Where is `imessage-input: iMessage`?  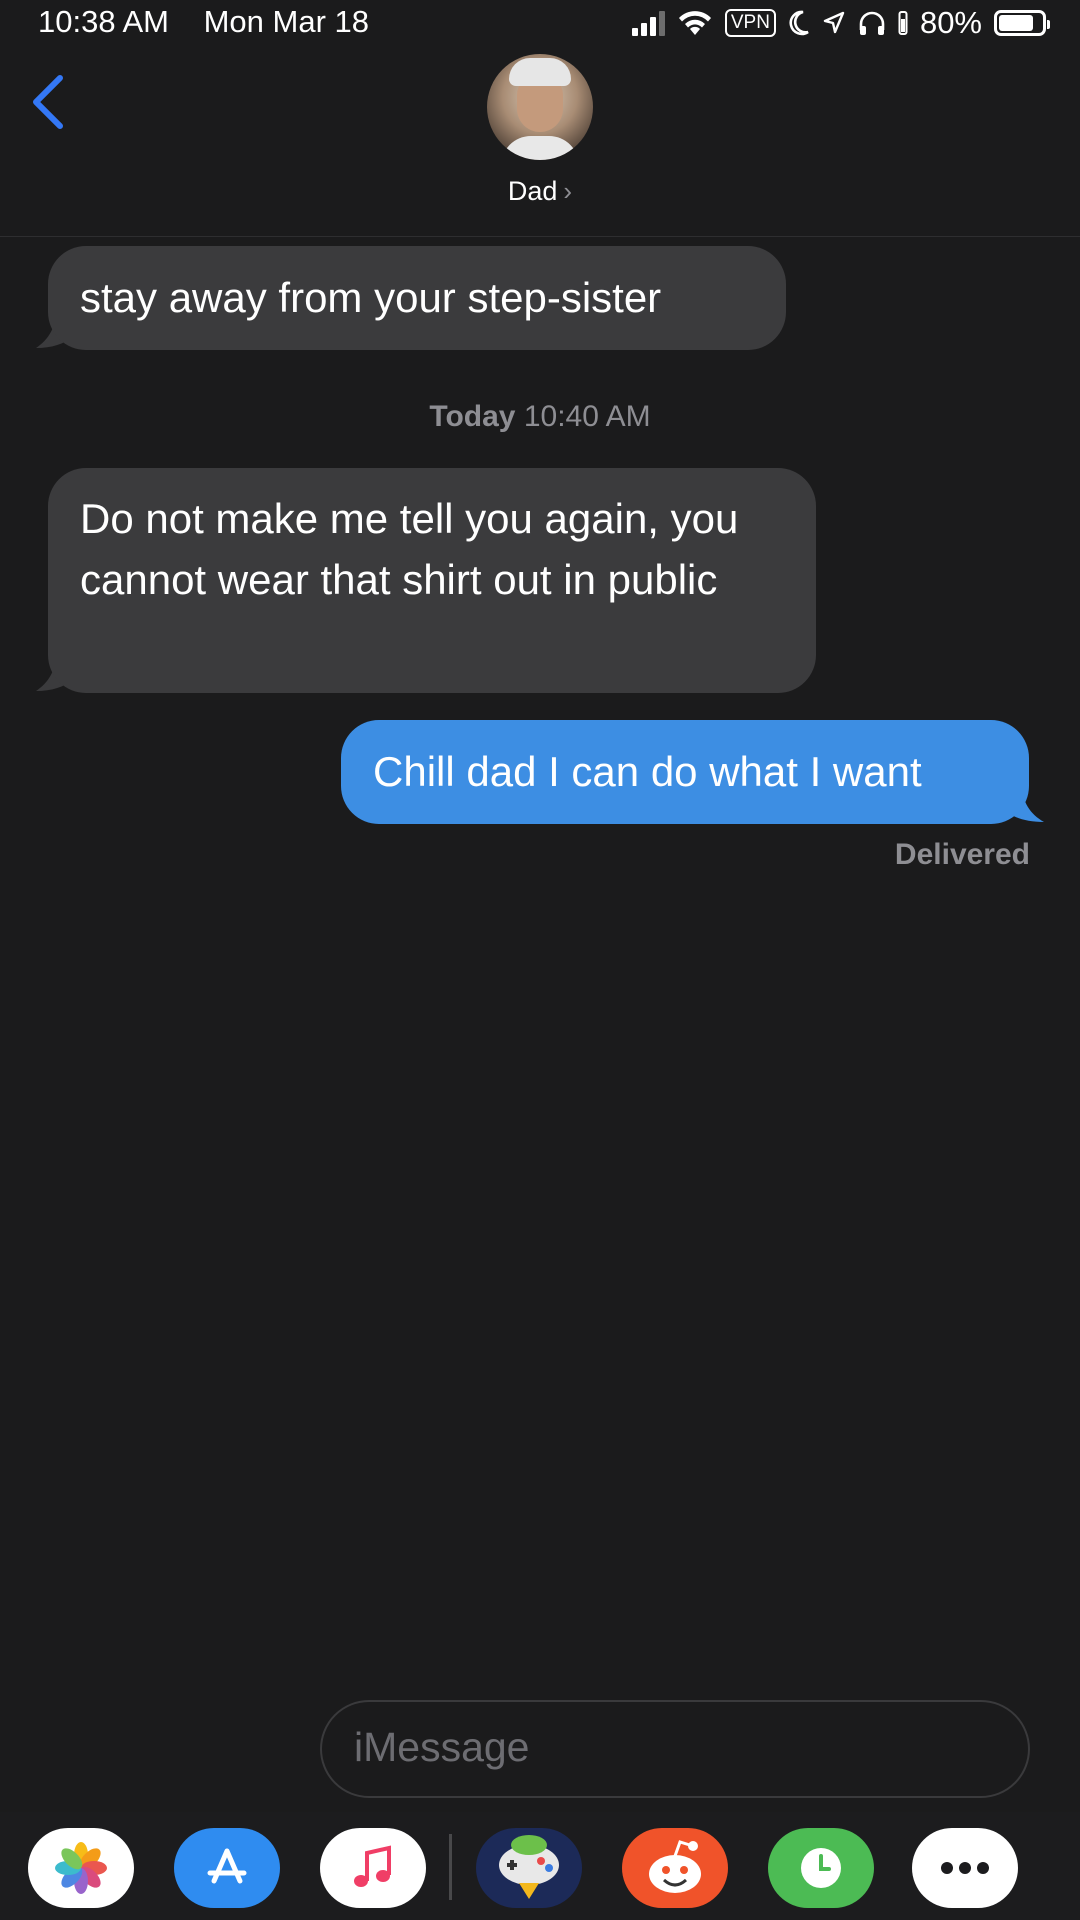 imessage-input: iMessage is located at coordinates (675, 1749).